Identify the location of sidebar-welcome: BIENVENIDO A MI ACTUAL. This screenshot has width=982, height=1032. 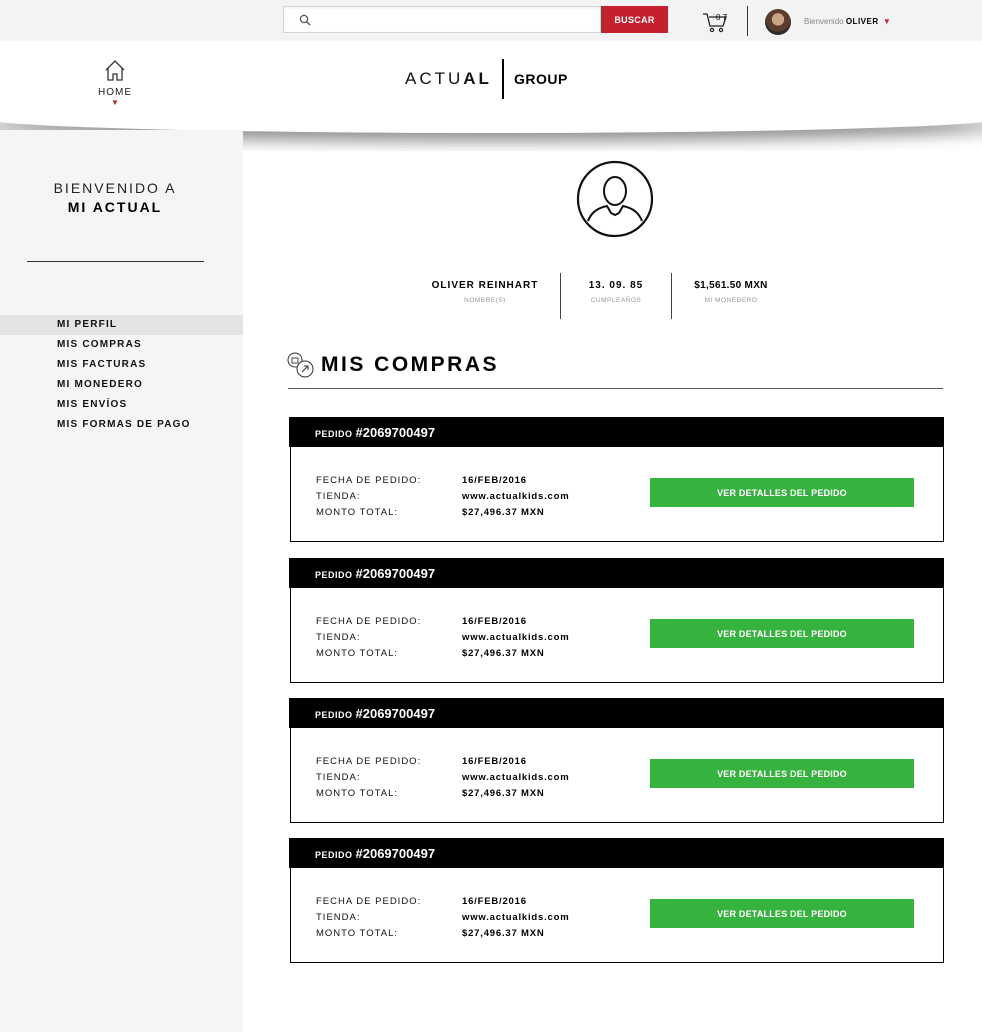
(115, 197).